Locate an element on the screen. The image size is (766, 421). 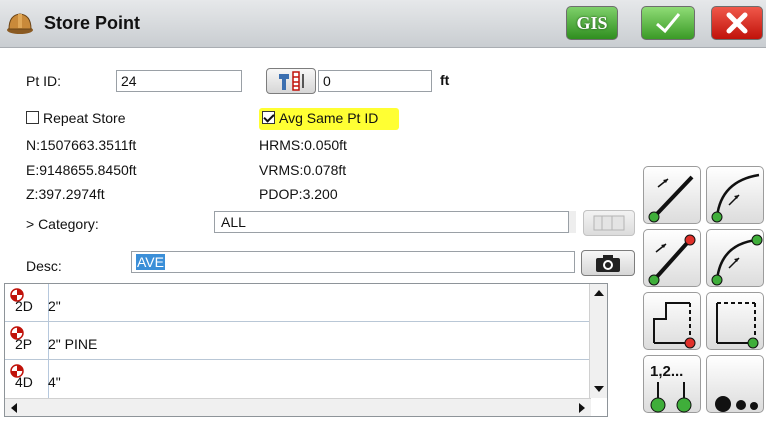
close-button is located at coordinates (737, 23).